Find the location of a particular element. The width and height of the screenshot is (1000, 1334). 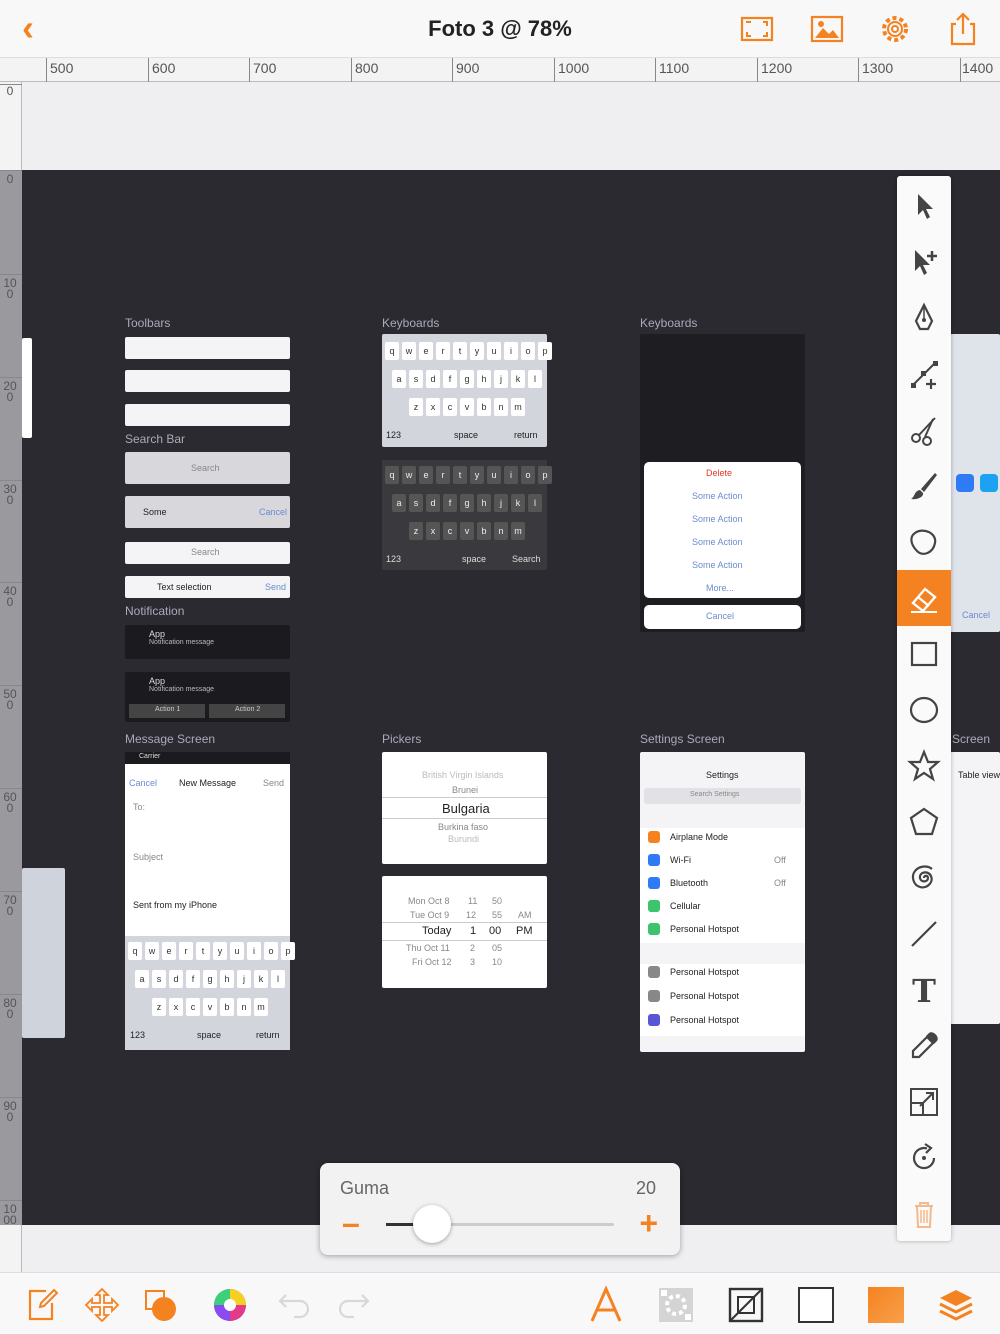

key-space: space is located at coordinates (466, 435).